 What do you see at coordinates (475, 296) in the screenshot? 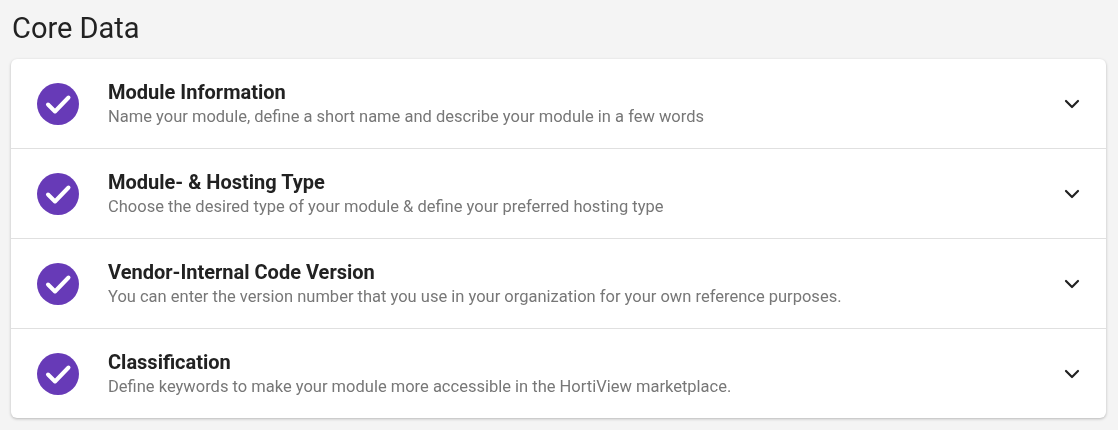
I see `section-description: You can enter the version number that you use in your organization for your own reference purposes.` at bounding box center [475, 296].